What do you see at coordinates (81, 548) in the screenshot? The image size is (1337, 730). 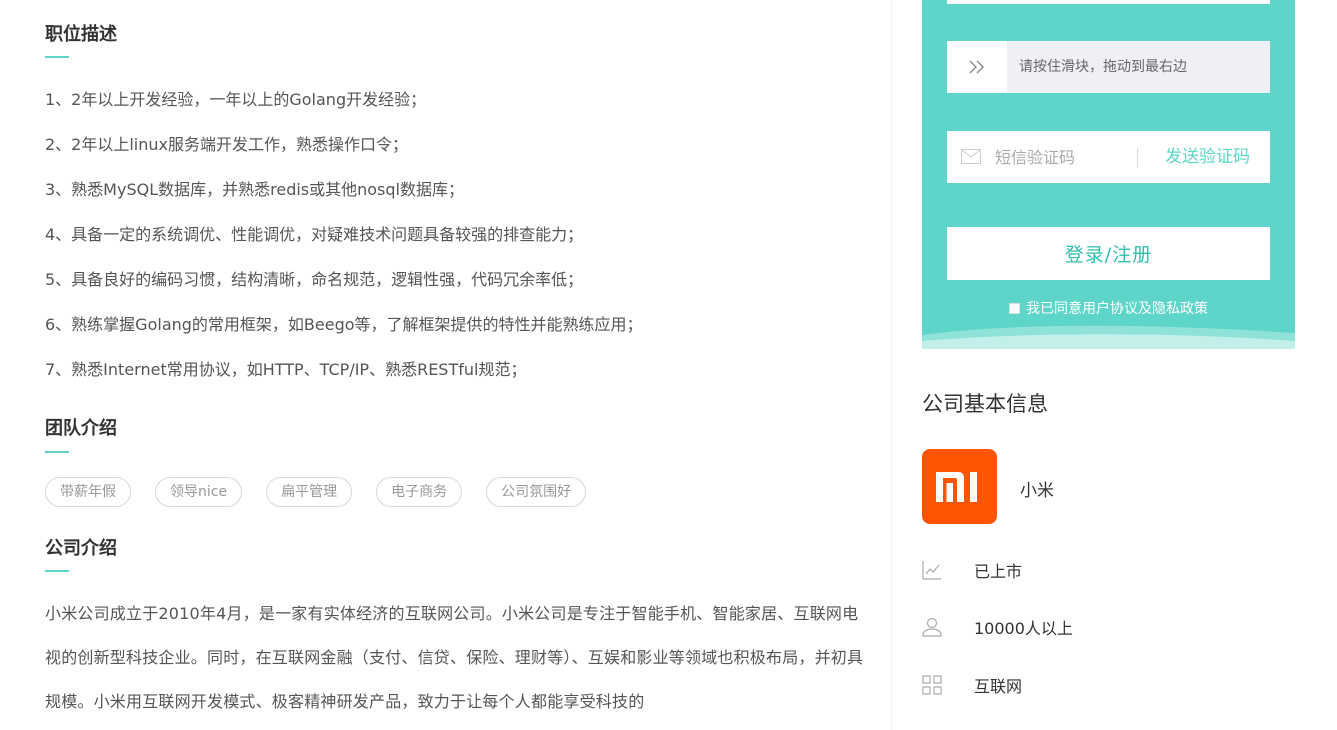 I see `company-intro-title: 公司介绍` at bounding box center [81, 548].